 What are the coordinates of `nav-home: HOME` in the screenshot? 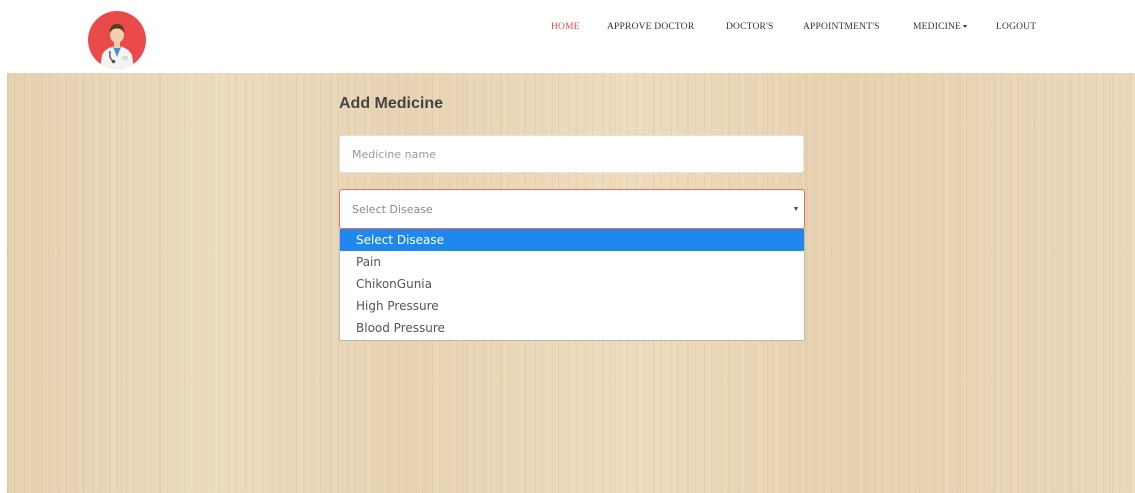 It's located at (565, 27).